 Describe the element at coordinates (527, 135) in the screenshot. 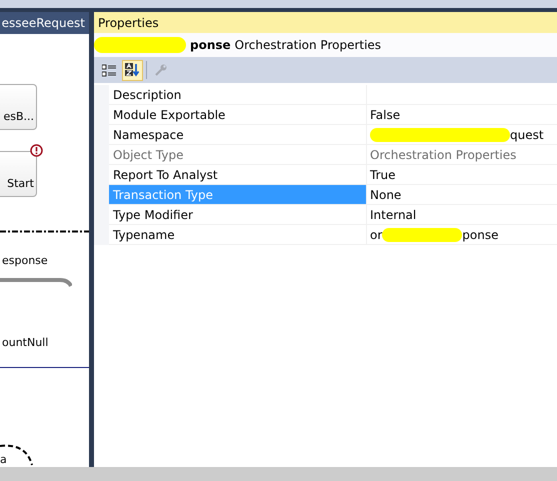

I see `property-value: quest` at that location.